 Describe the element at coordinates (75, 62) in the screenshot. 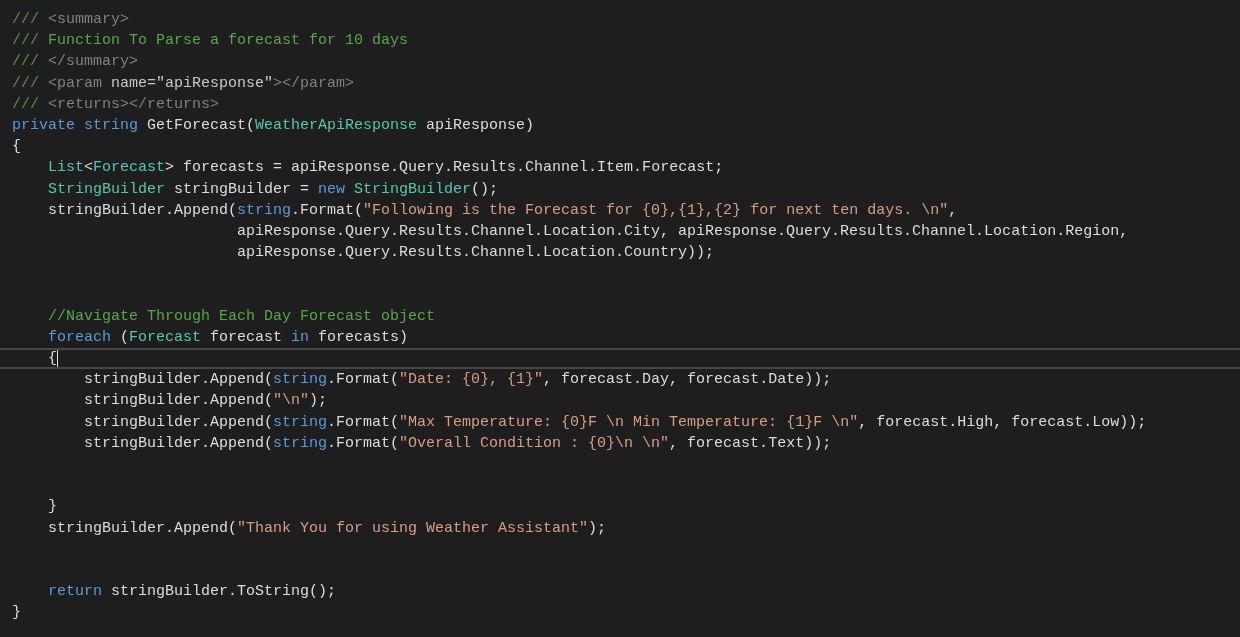

I see `code-line: /// </summary>` at that location.